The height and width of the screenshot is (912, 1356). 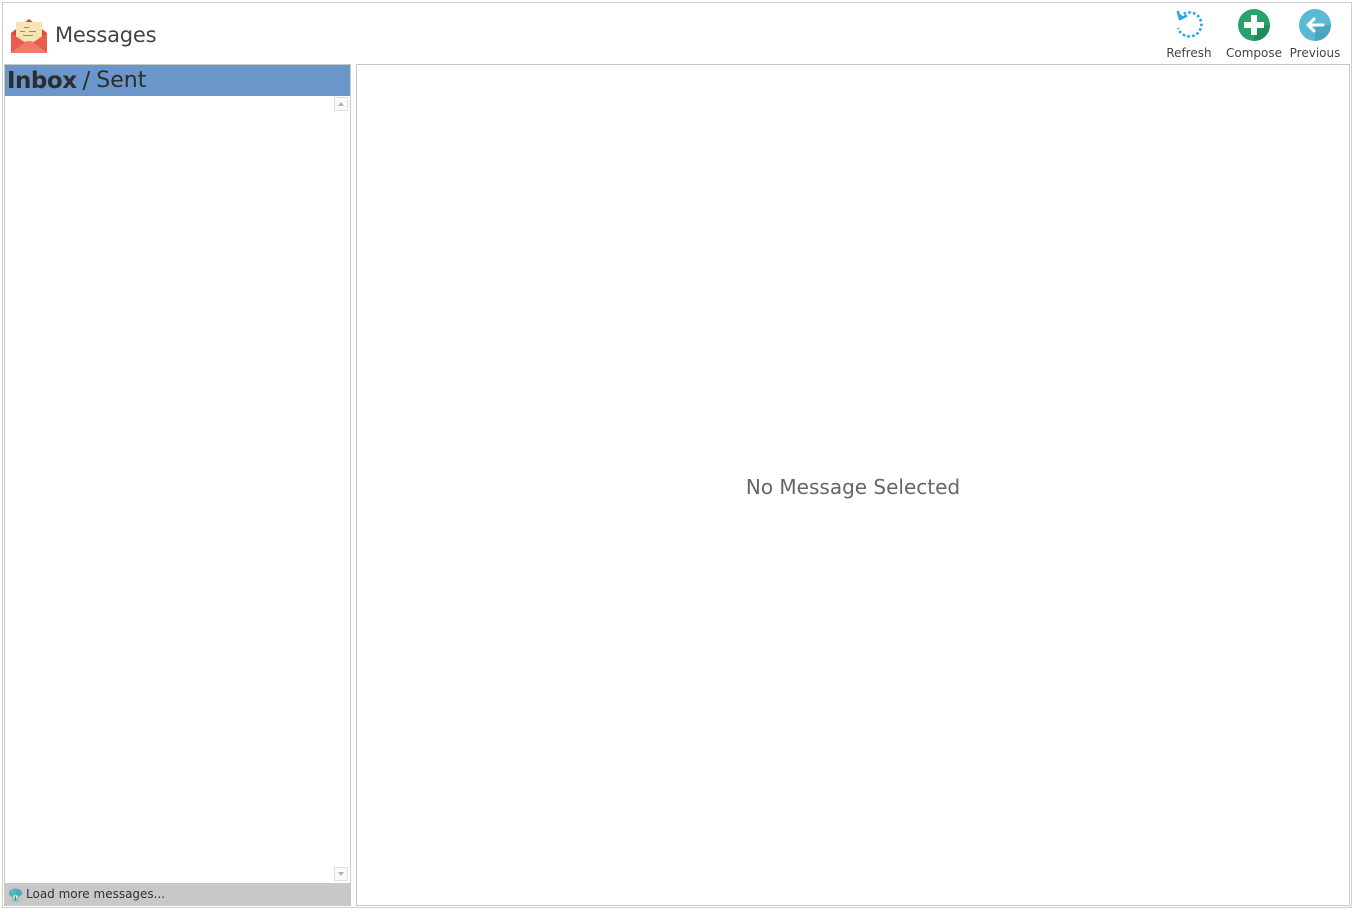 I want to click on empty-state-text: No Message Selected, so click(x=853, y=487).